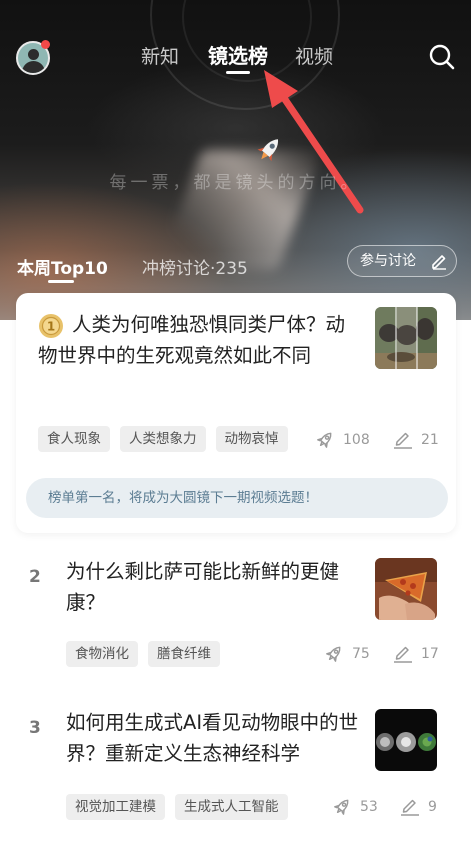 The image size is (471, 846). Describe the element at coordinates (361, 653) in the screenshot. I see `vote-count-value: 75` at that location.